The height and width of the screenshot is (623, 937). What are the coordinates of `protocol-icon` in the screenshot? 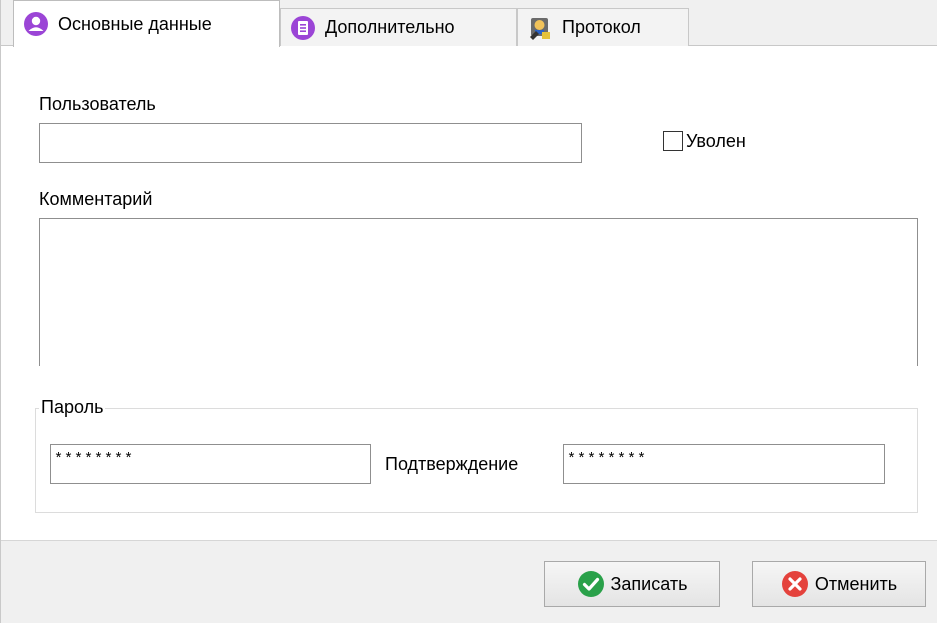 It's located at (540, 28).